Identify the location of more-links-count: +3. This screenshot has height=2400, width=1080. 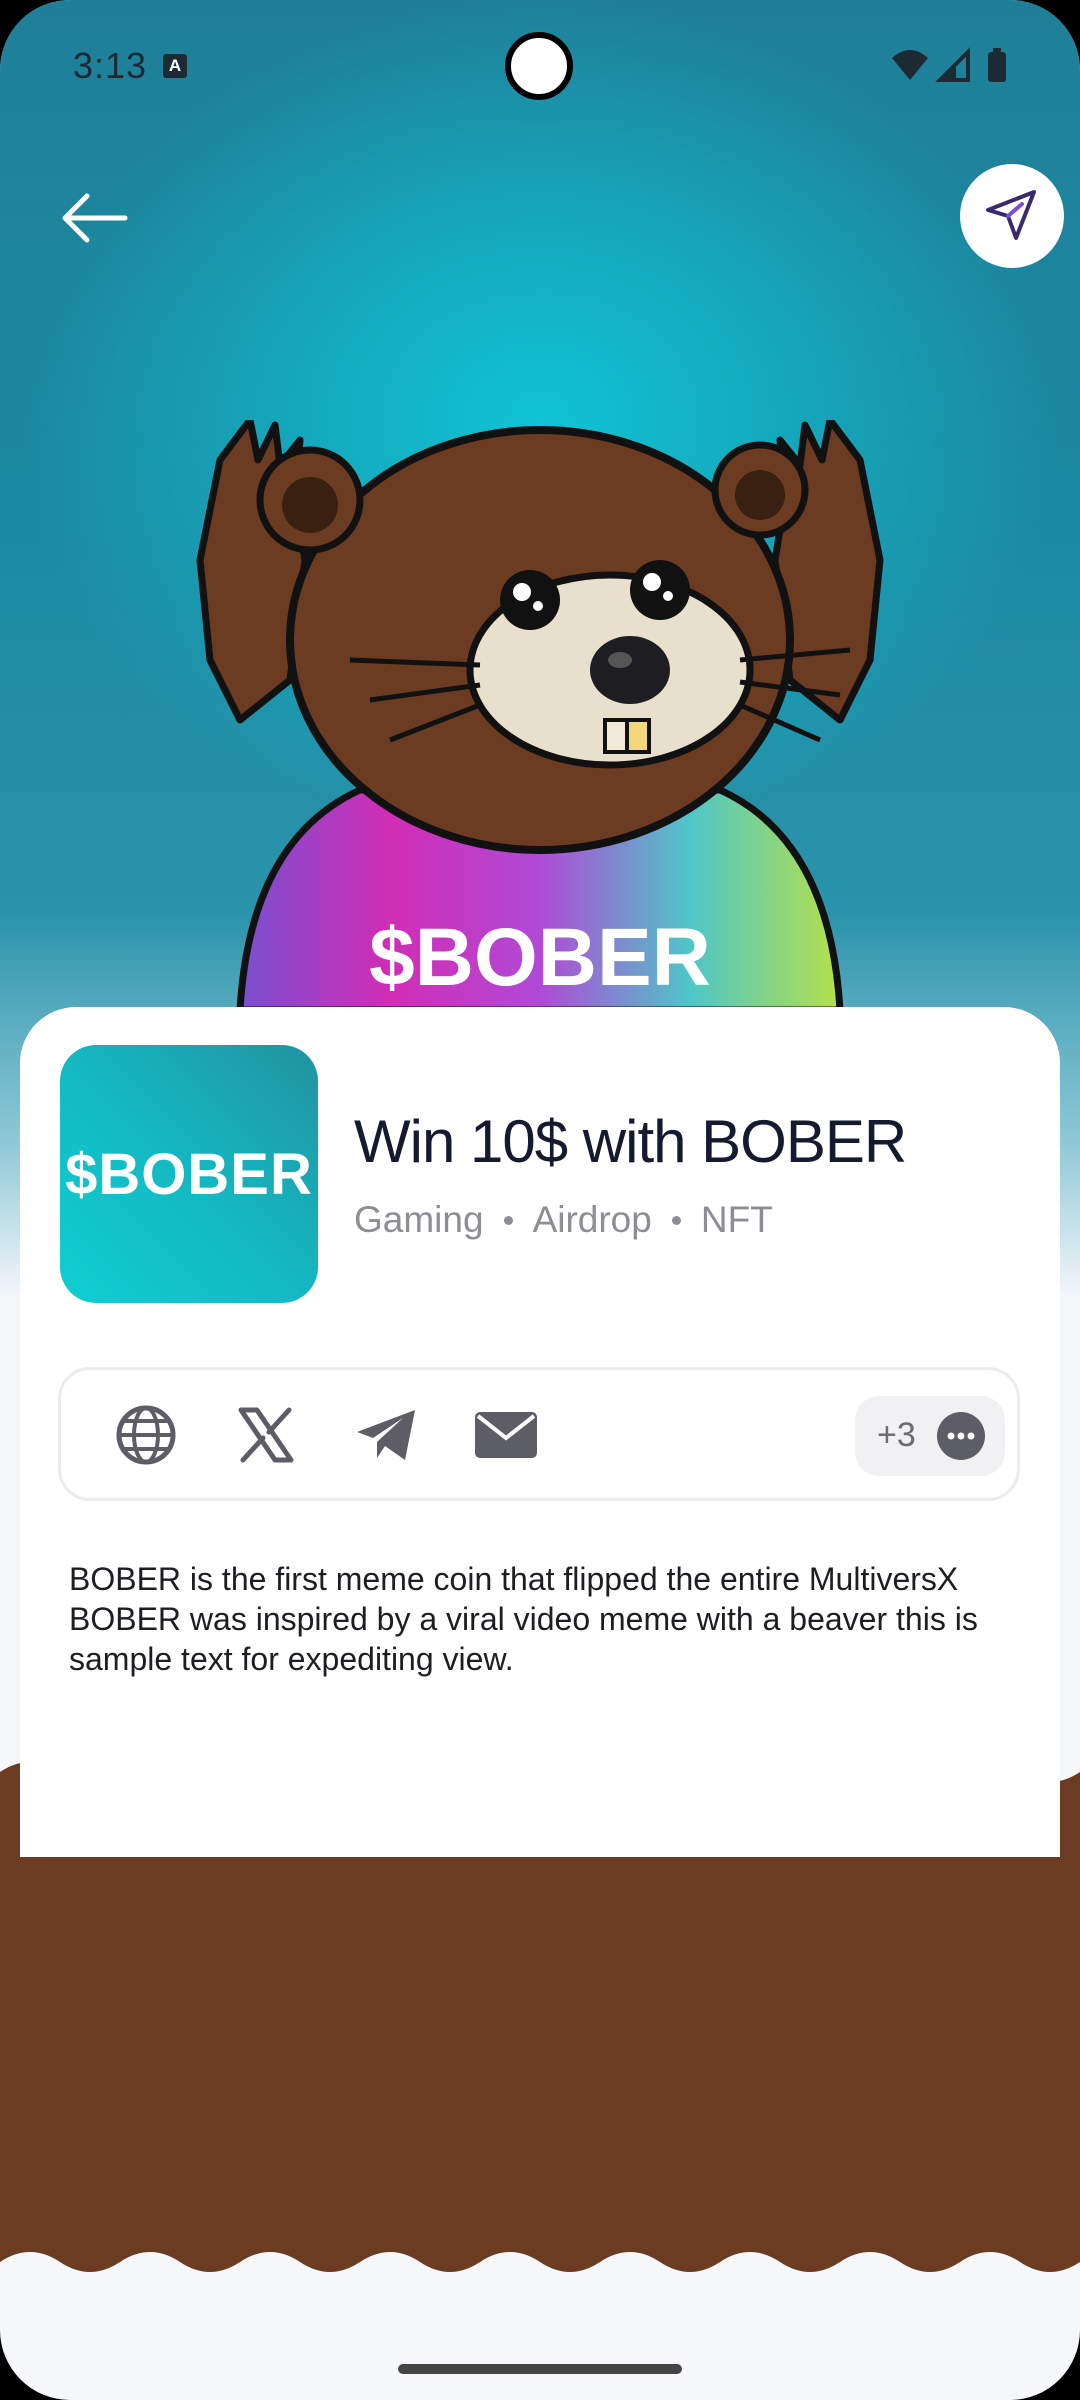
(896, 1435).